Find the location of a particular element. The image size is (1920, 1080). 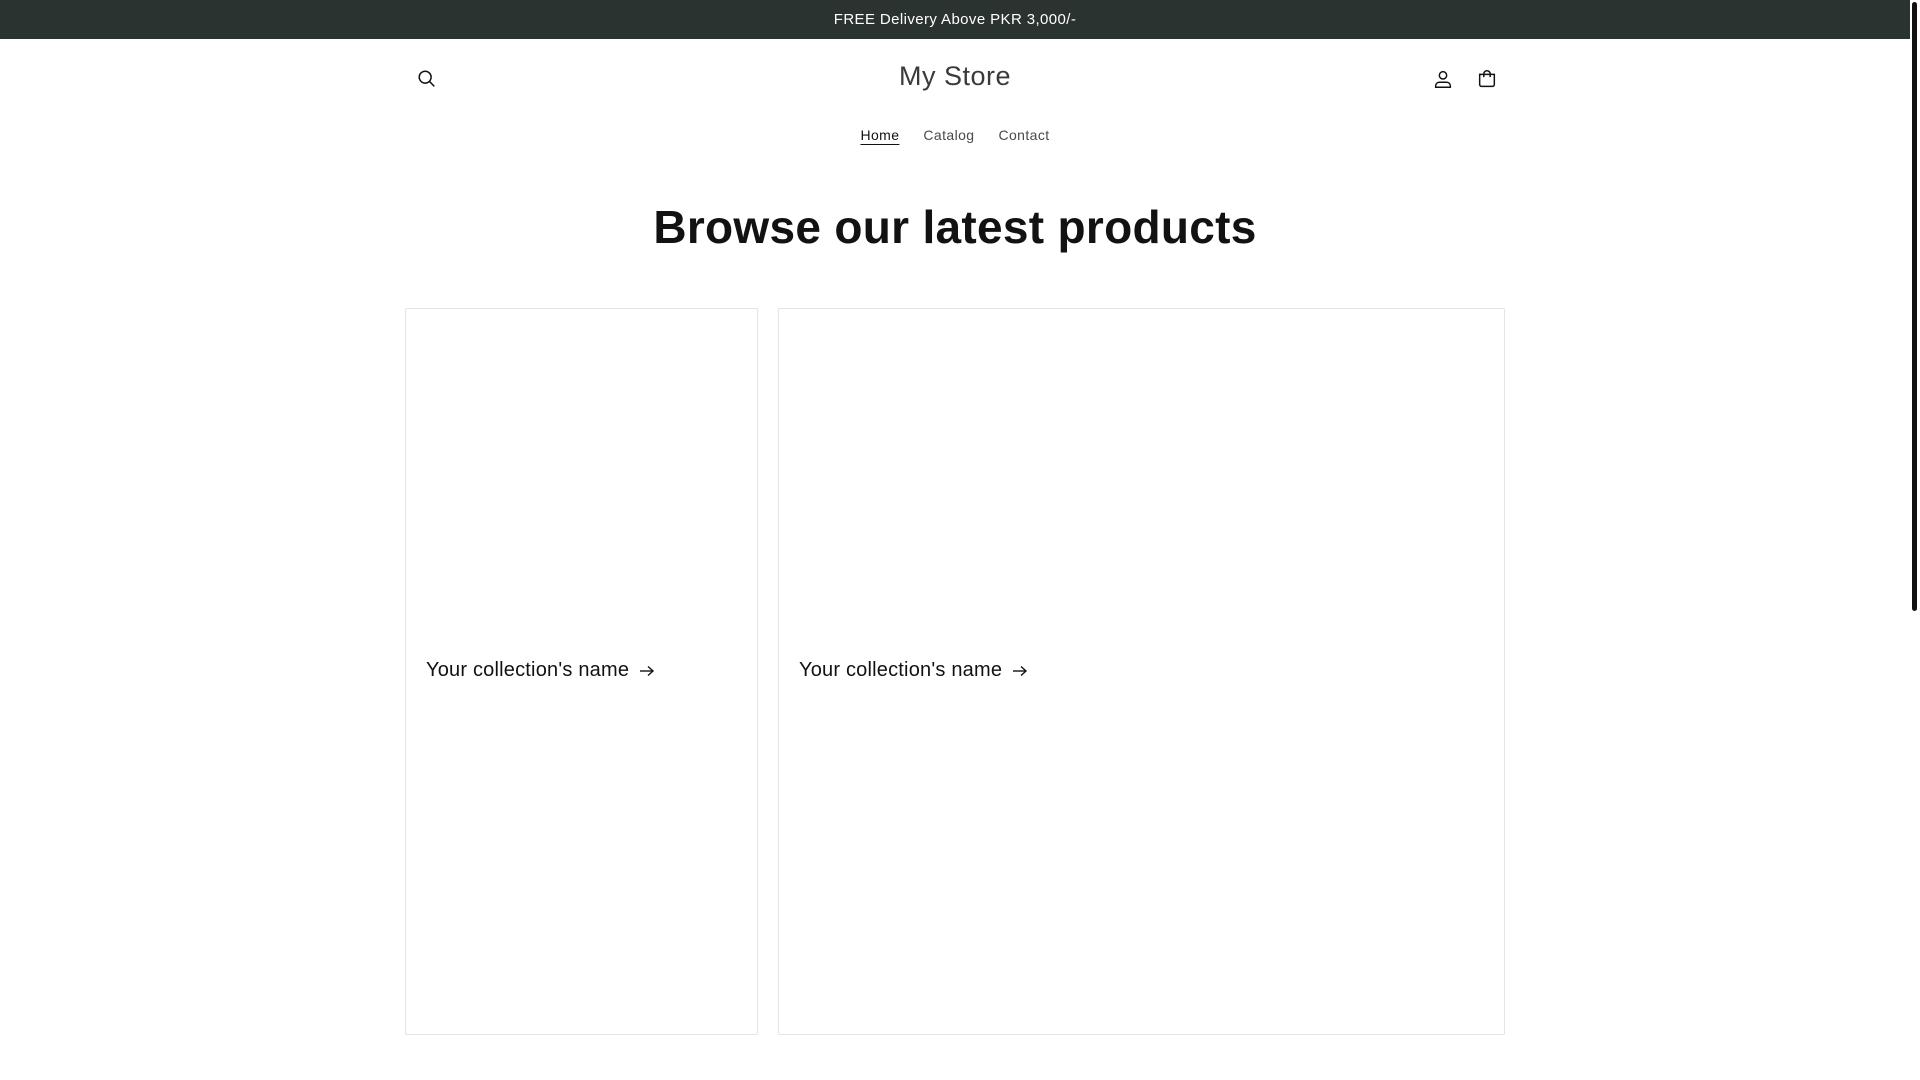

store-logo-title: My Store is located at coordinates (955, 76).